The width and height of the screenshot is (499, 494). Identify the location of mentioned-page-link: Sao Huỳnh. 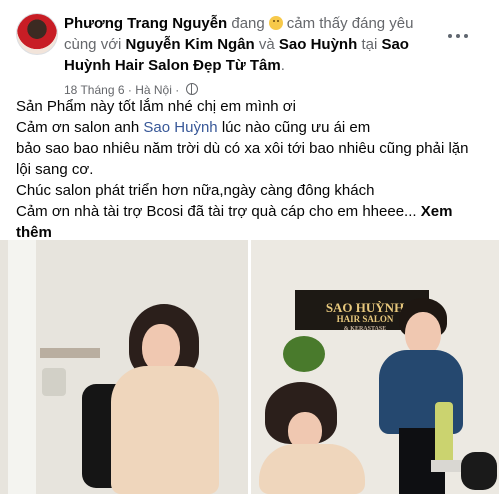
(180, 127).